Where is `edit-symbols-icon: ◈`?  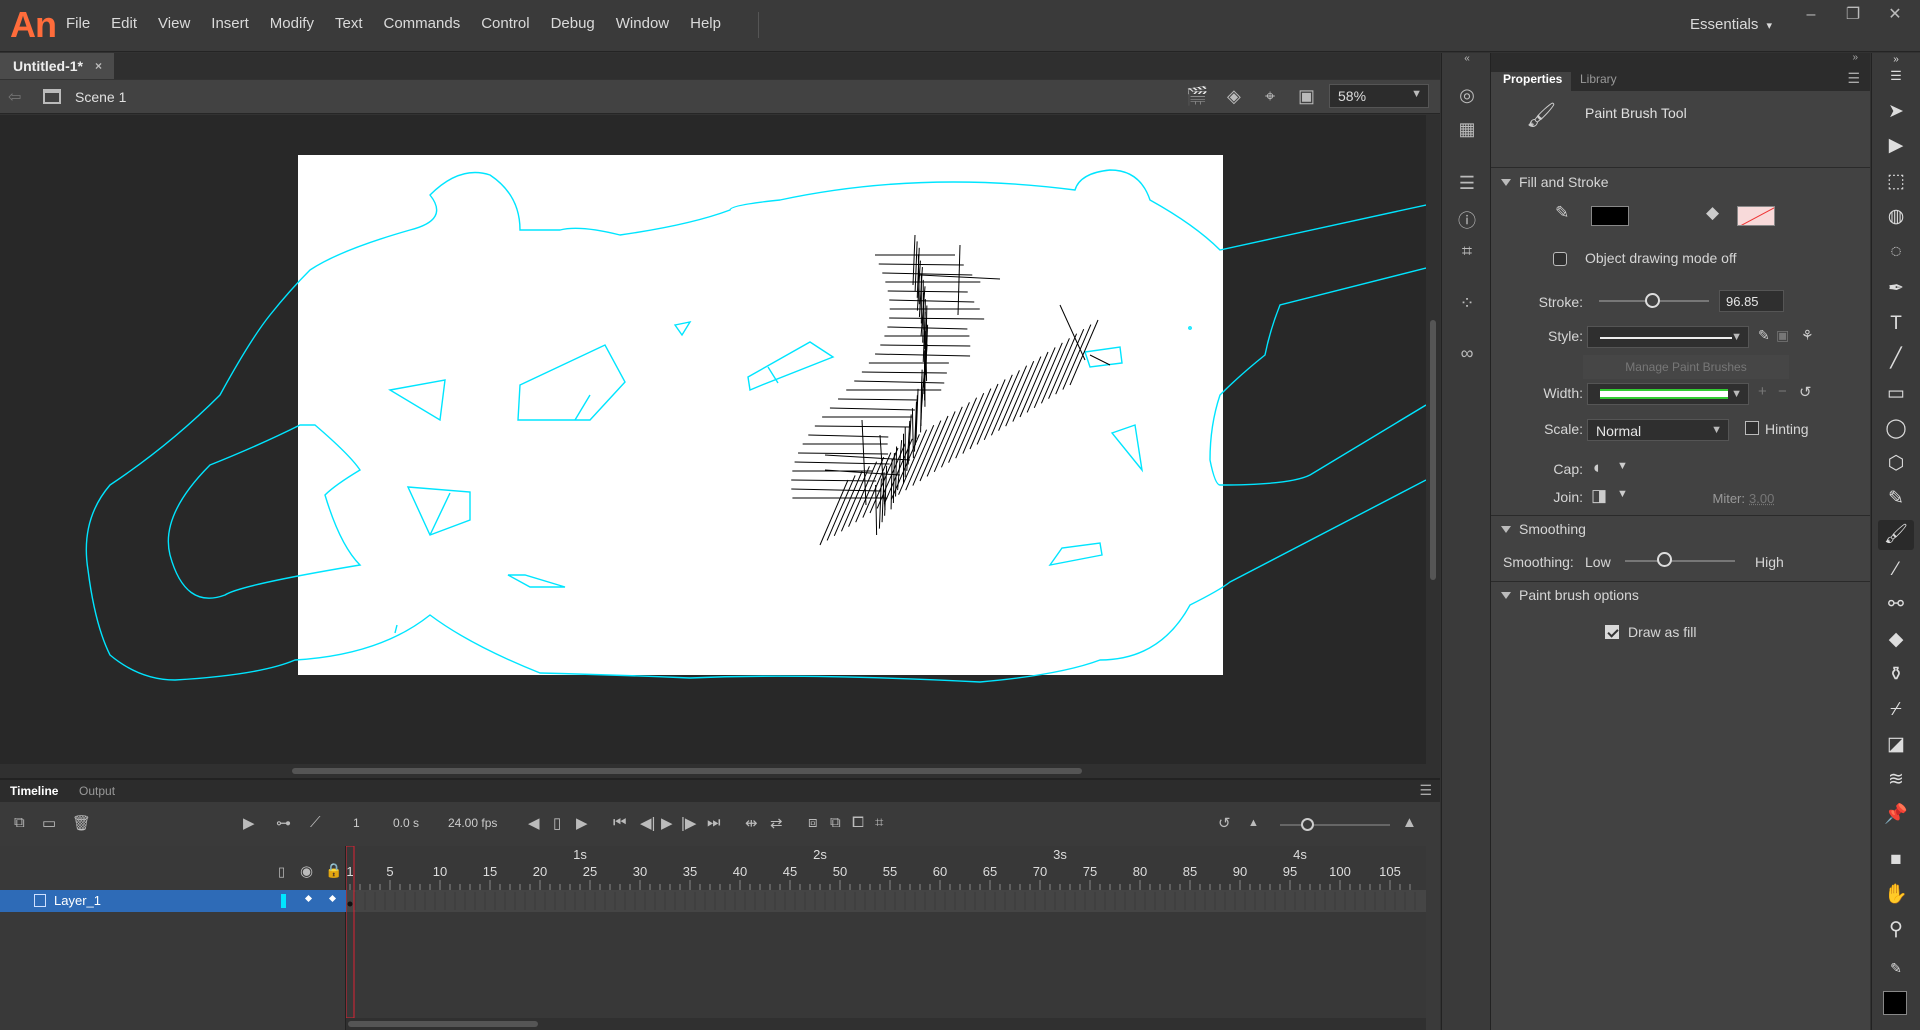 edit-symbols-icon: ◈ is located at coordinates (1234, 96).